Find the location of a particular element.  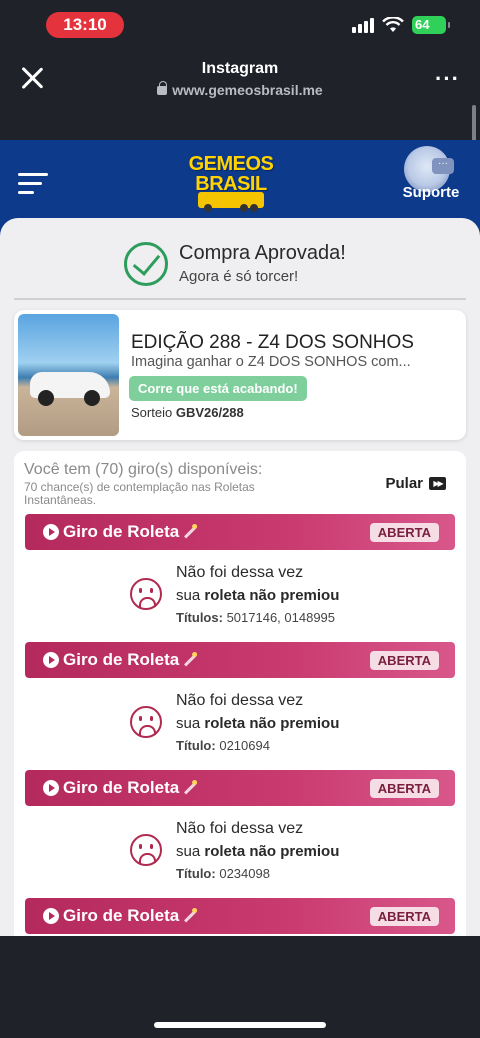

spin-item: Giro de Roleta ABERTA is located at coordinates (240, 917).